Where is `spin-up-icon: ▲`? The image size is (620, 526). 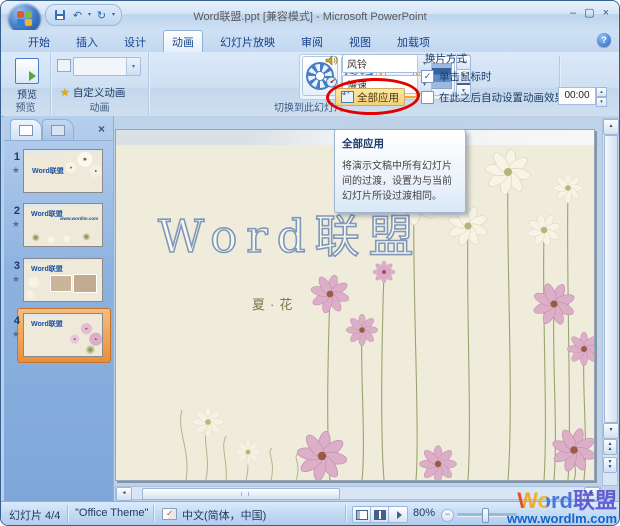 spin-up-icon: ▲ is located at coordinates (601, 92).